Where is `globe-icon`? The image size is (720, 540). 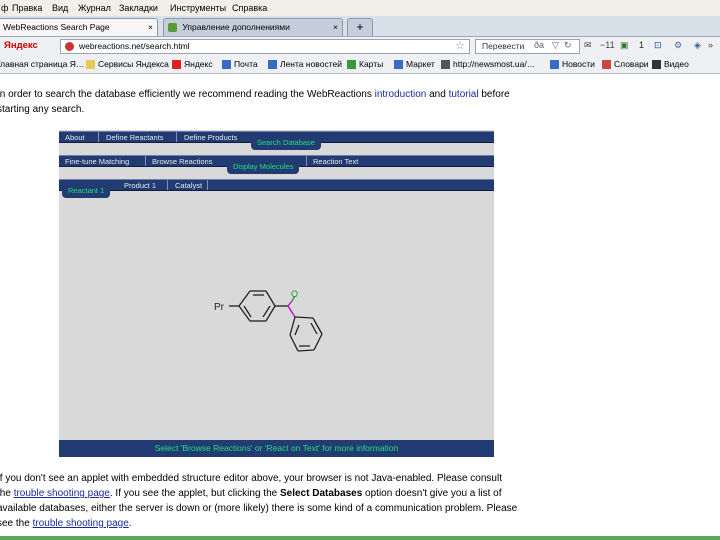
globe-icon is located at coordinates (69, 46).